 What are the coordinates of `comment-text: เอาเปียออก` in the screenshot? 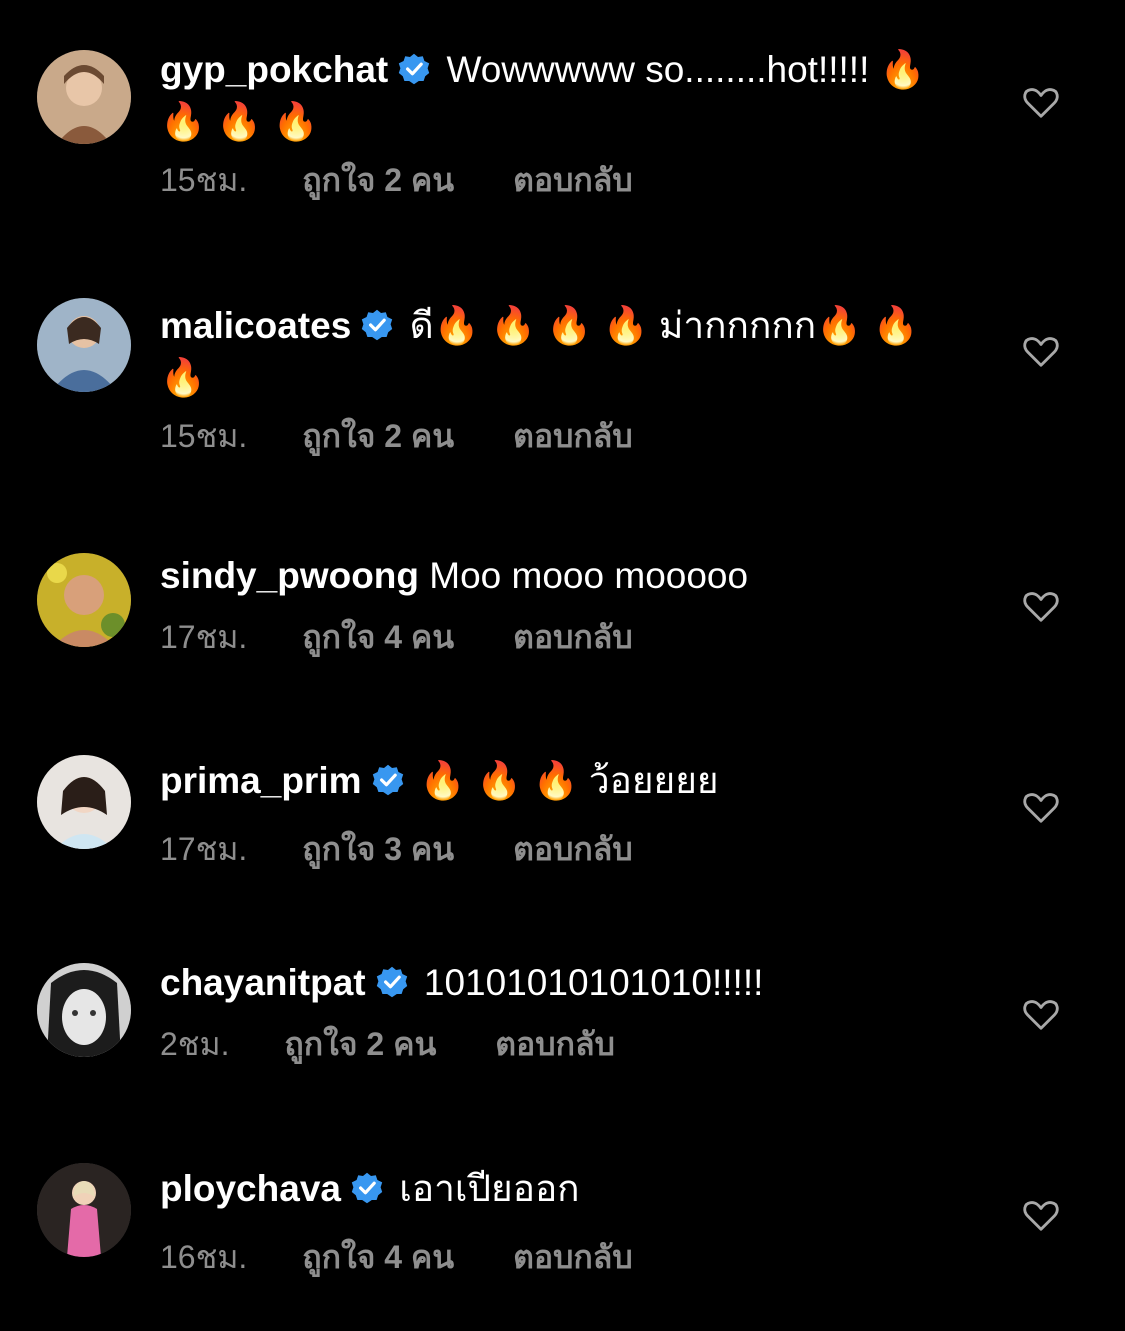 It's located at (489, 1188).